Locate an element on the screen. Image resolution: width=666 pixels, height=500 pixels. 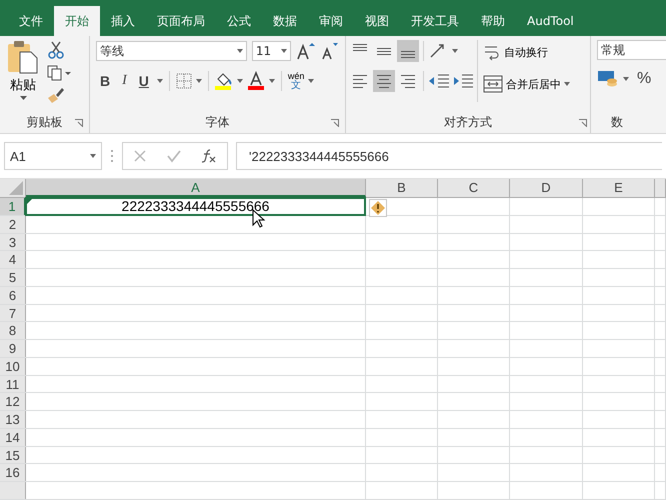
ribbon-tab: 数据 is located at coordinates (285, 21).